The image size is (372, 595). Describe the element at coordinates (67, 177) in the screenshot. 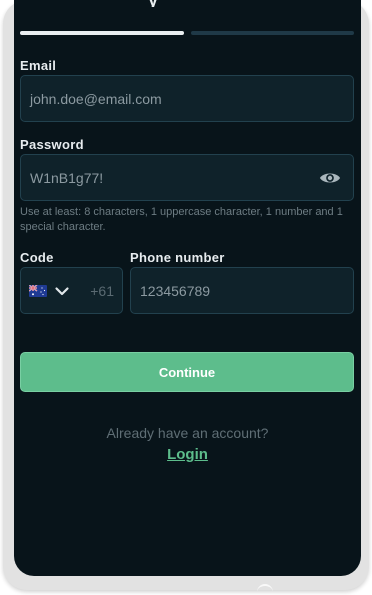

I see `password-value: W1nB1g77!` at that location.